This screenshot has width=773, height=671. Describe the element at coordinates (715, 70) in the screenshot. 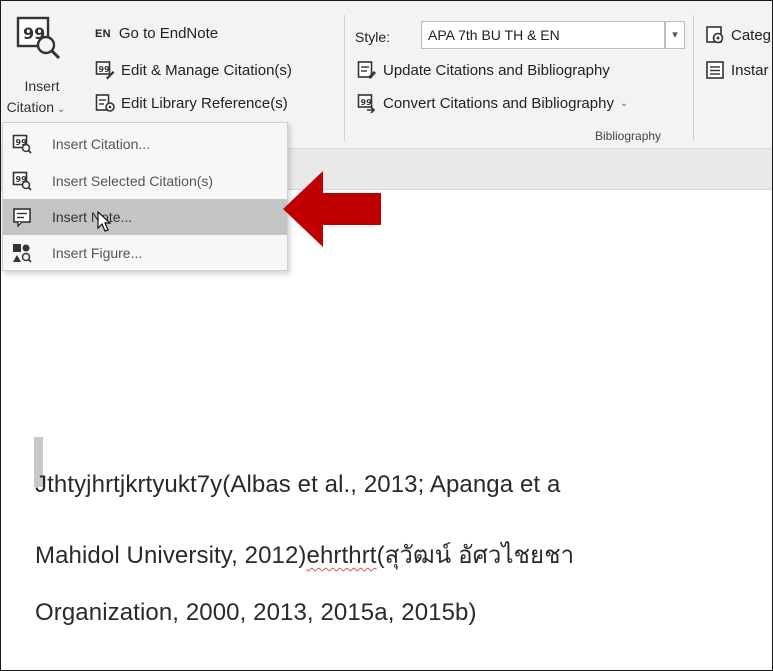

I see `instant-formatting-icon` at that location.